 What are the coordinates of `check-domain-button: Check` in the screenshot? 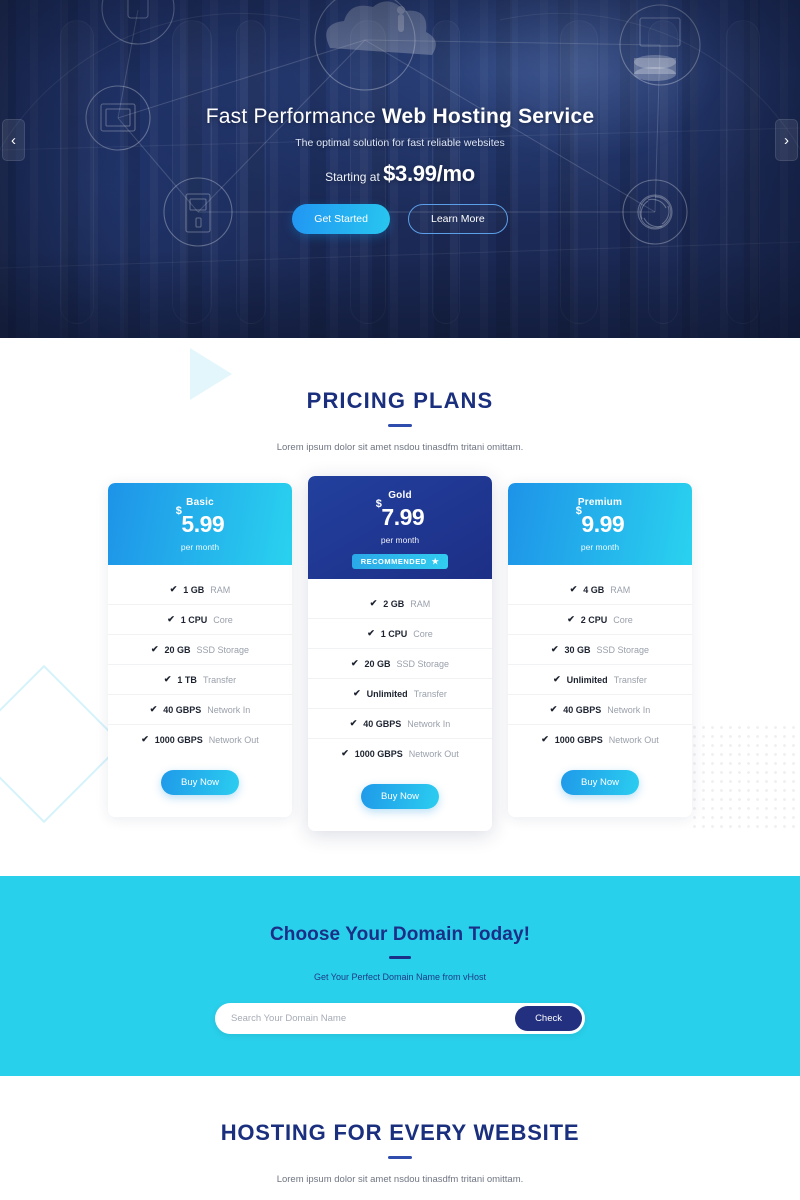 It's located at (548, 1018).